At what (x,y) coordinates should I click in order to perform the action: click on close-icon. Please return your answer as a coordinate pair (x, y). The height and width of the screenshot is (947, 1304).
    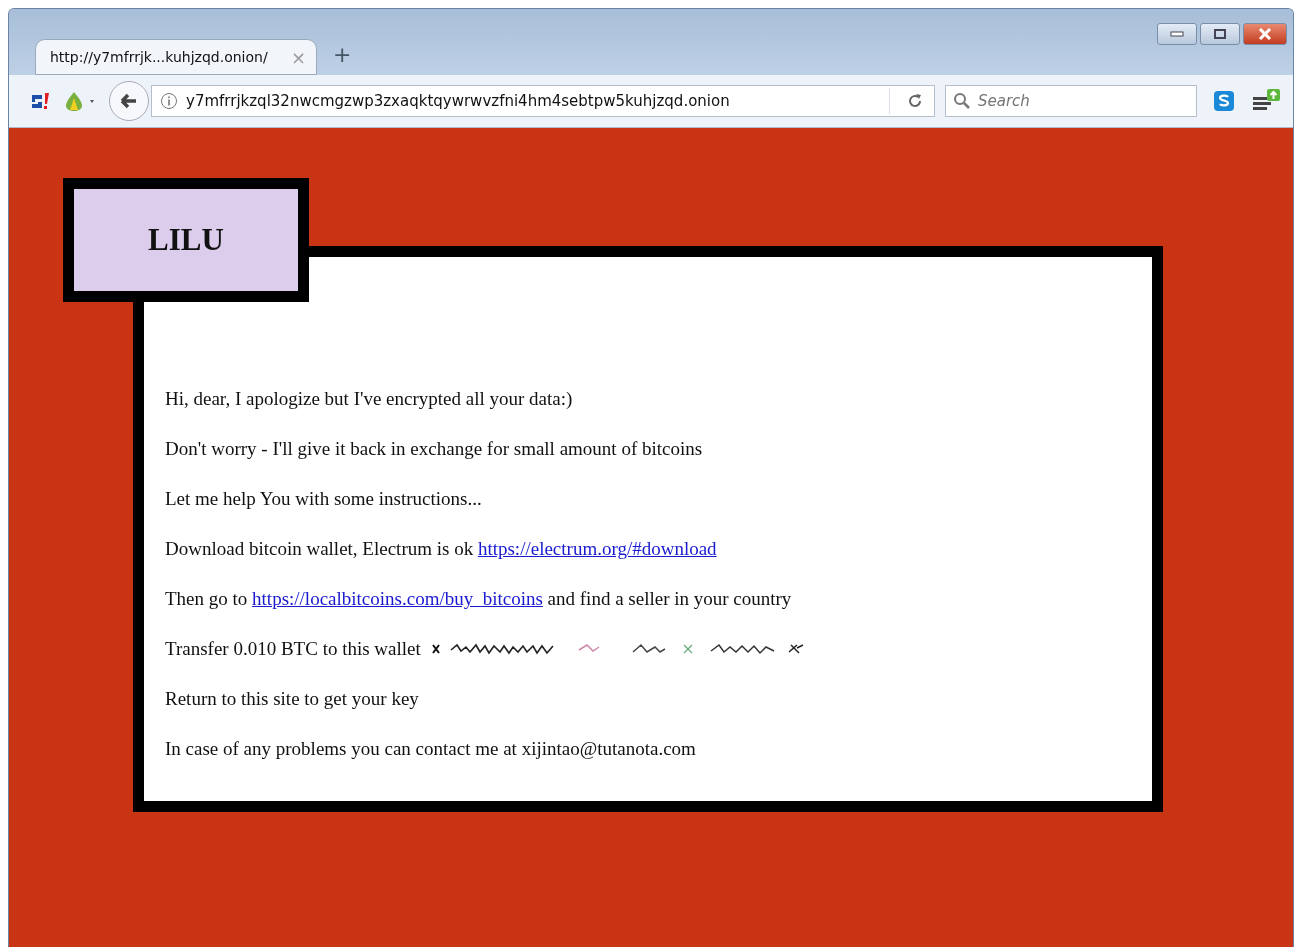
    Looking at the image, I should click on (1265, 34).